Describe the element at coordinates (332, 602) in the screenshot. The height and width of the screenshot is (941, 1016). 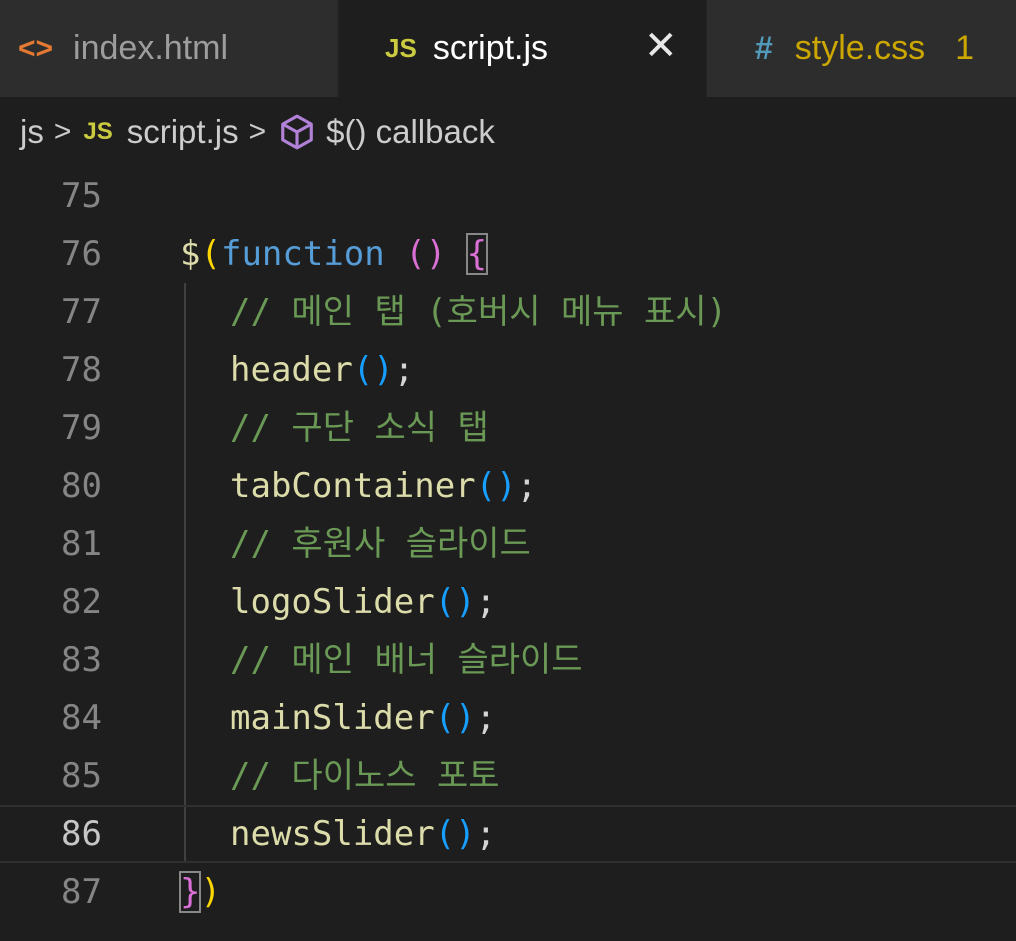
I see `function-call: logoSlider` at that location.